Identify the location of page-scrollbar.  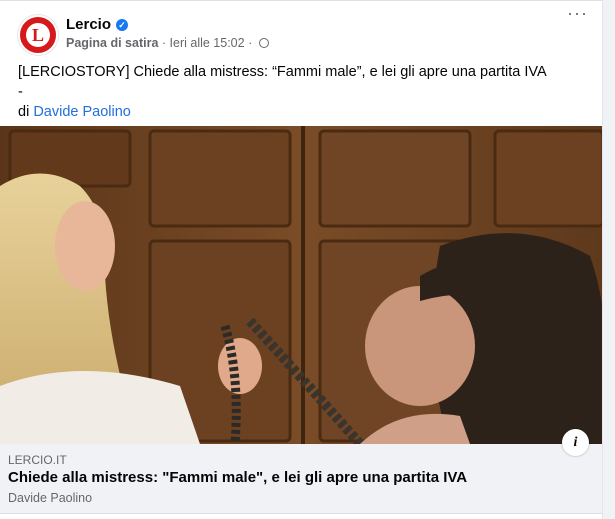
(609, 259).